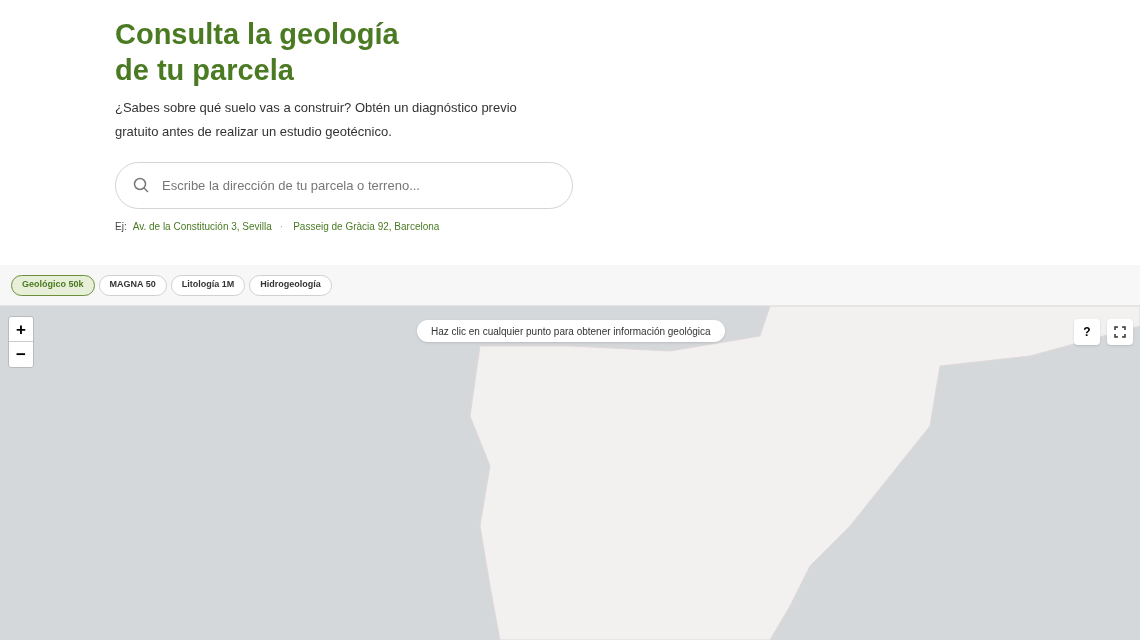 The width and height of the screenshot is (1140, 640). Describe the element at coordinates (290, 285) in the screenshot. I see `layer-tab: Hidrogeología` at that location.